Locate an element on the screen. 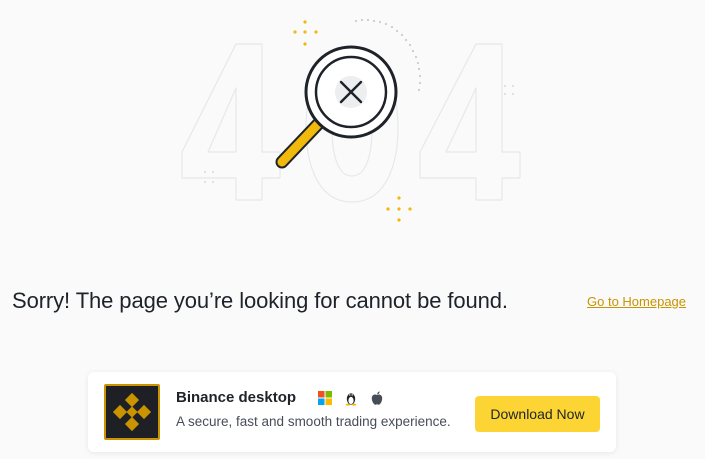 This screenshot has height=459, width=705. platform-icons is located at coordinates (351, 398).